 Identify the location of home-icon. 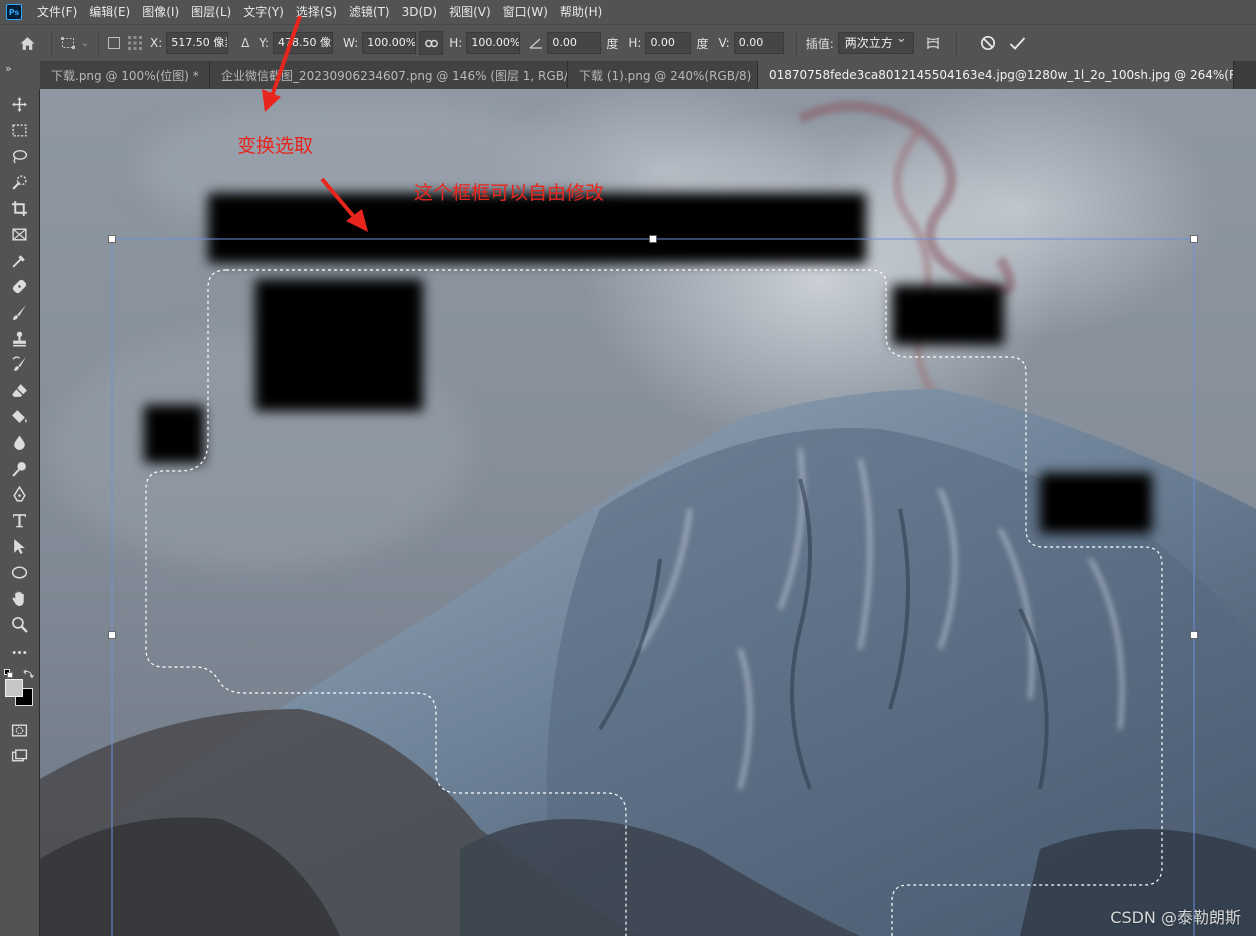
(27, 43).